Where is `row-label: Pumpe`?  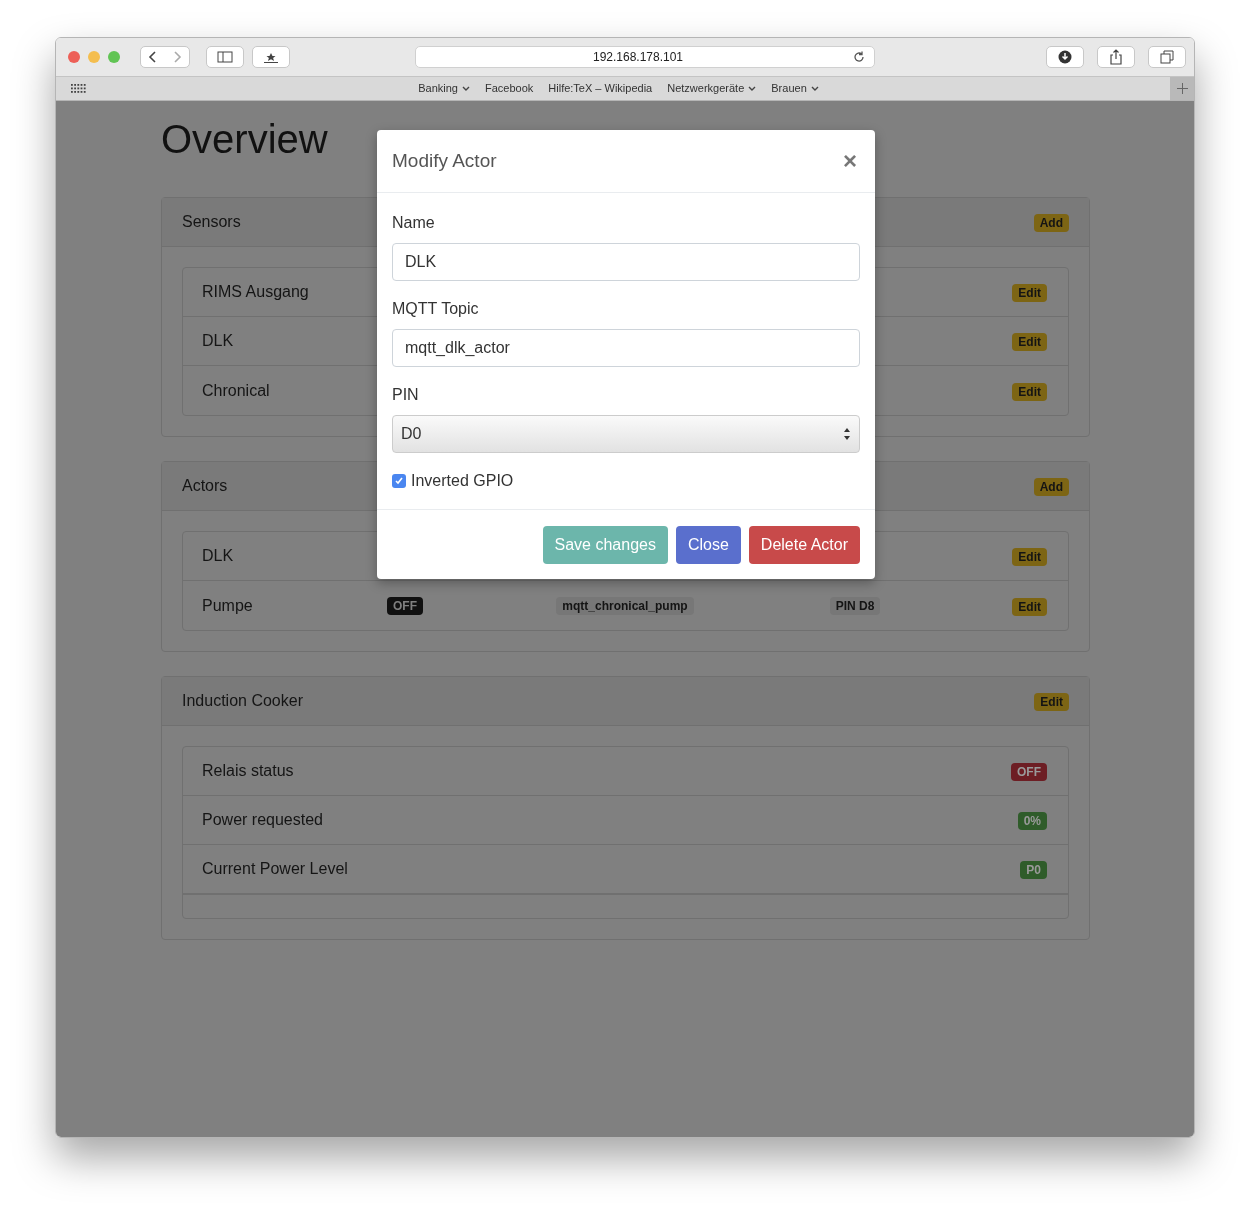 row-label: Pumpe is located at coordinates (228, 605).